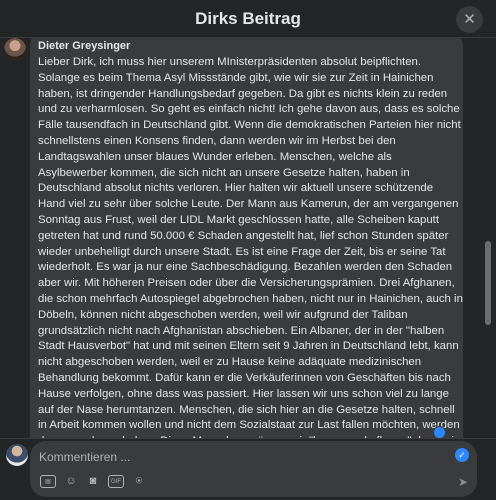 This screenshot has height=500, width=496. I want to click on check-icon: ✓, so click(462, 455).